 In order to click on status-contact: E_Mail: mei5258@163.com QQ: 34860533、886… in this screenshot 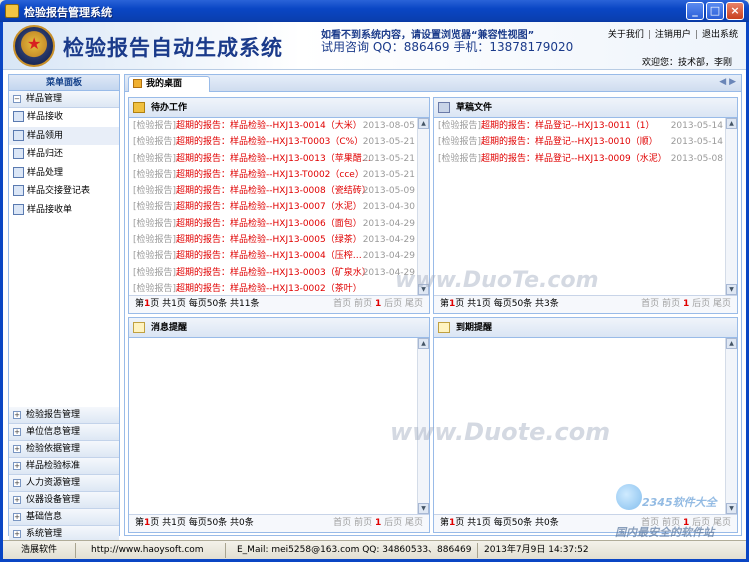, I will do `click(354, 550)`.